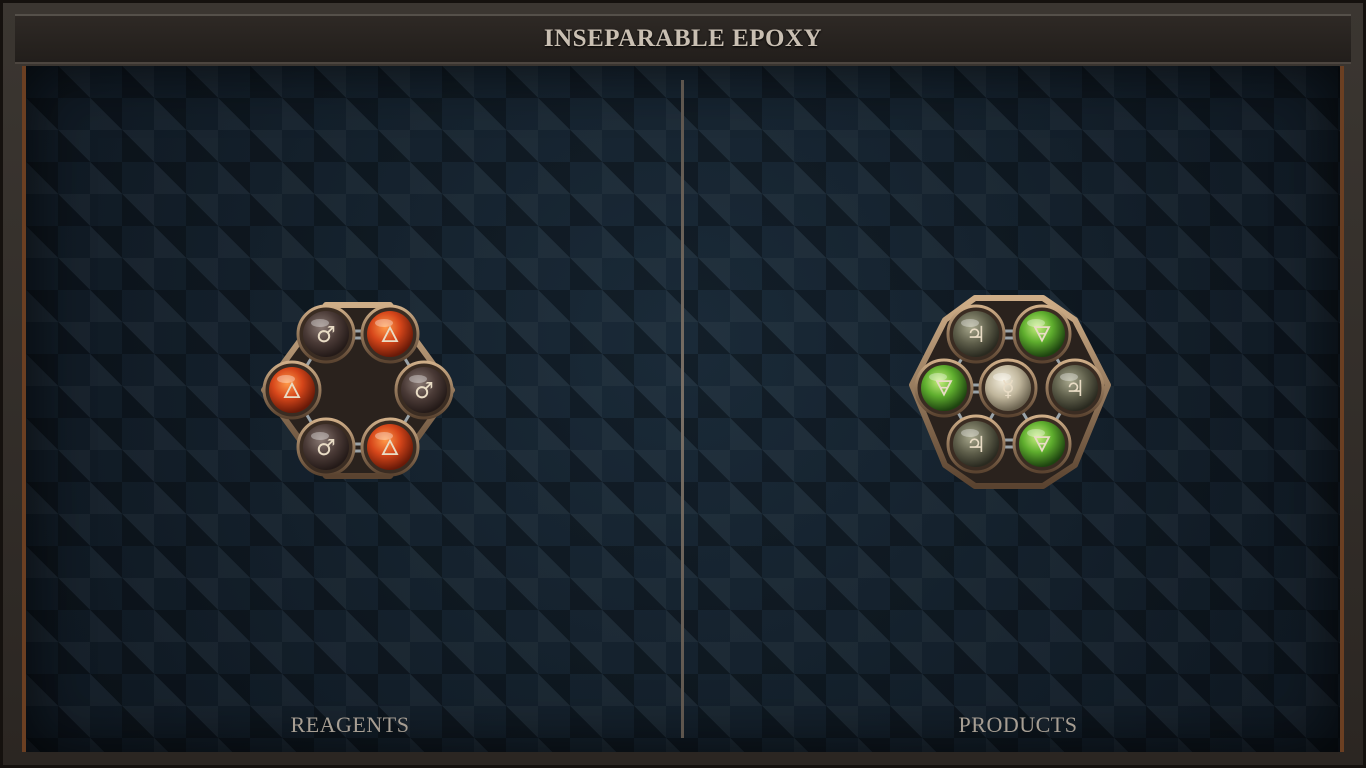  I want to click on product-molecule: ♃ 🜃 ♃ 🜃 ♃ 🜃 ☿, so click(1010, 392).